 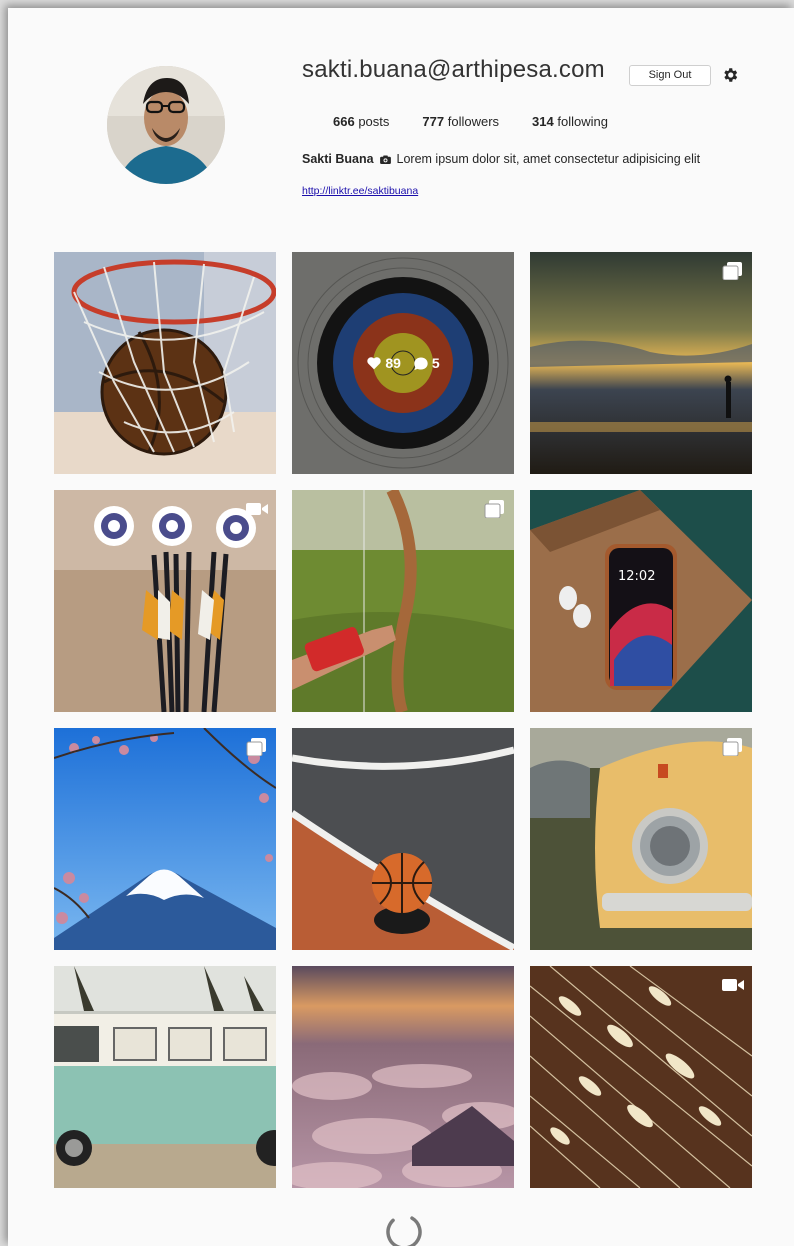 I want to click on comments-stat: 5, so click(x=426, y=363).